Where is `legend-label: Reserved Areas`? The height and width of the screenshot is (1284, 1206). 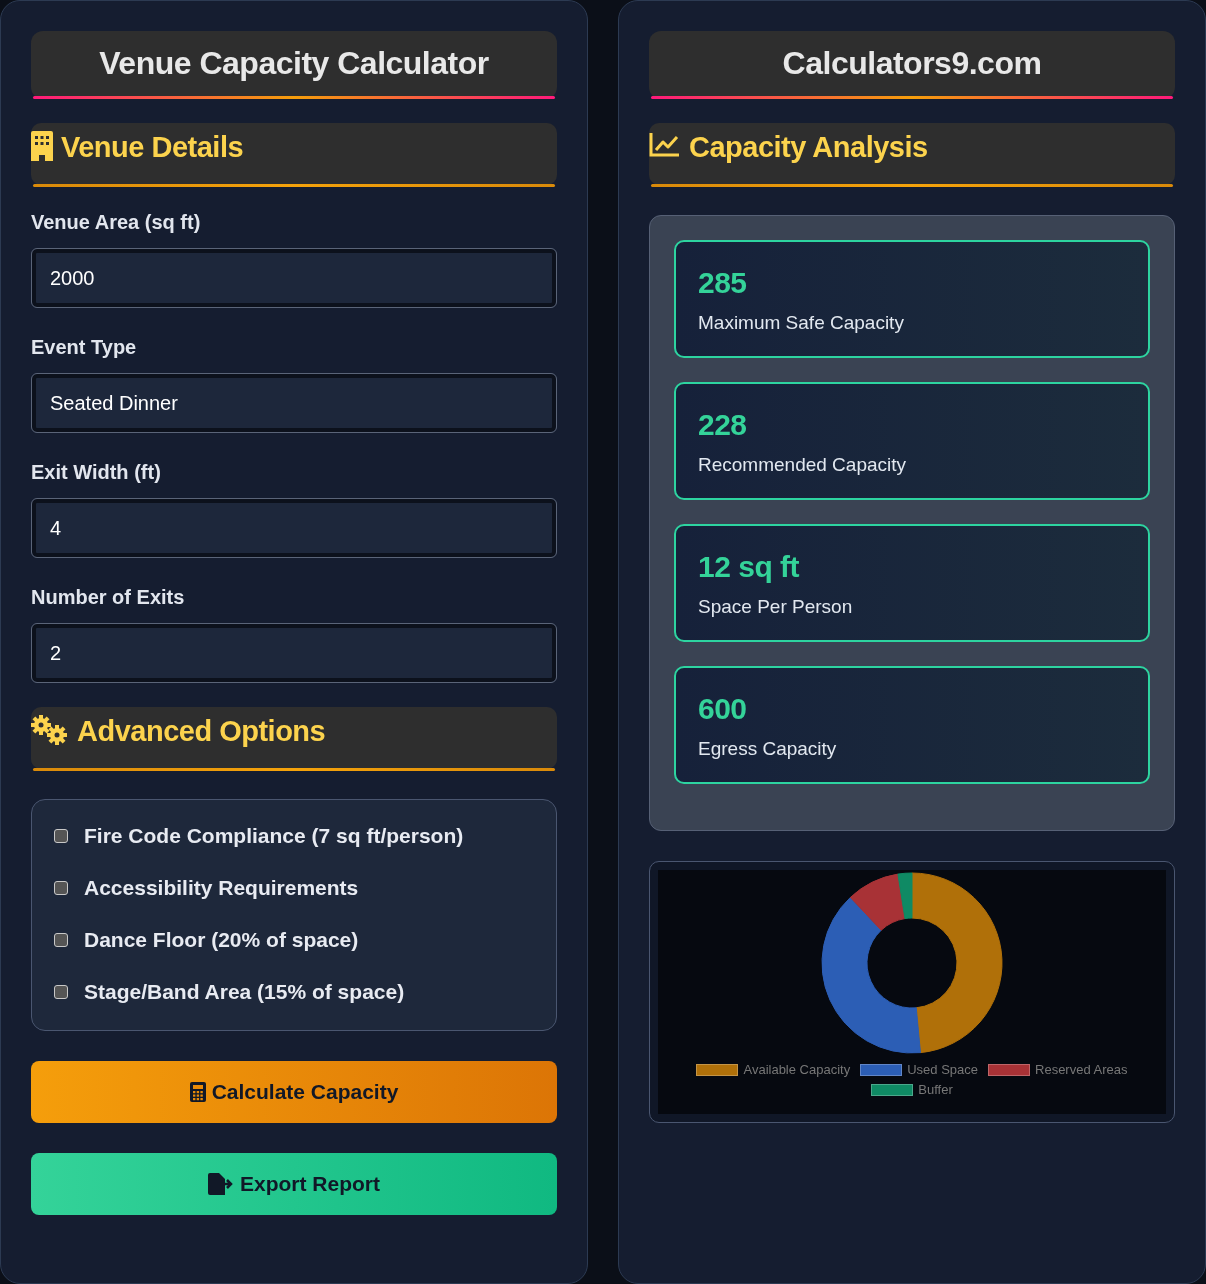
legend-label: Reserved Areas is located at coordinates (1081, 1069).